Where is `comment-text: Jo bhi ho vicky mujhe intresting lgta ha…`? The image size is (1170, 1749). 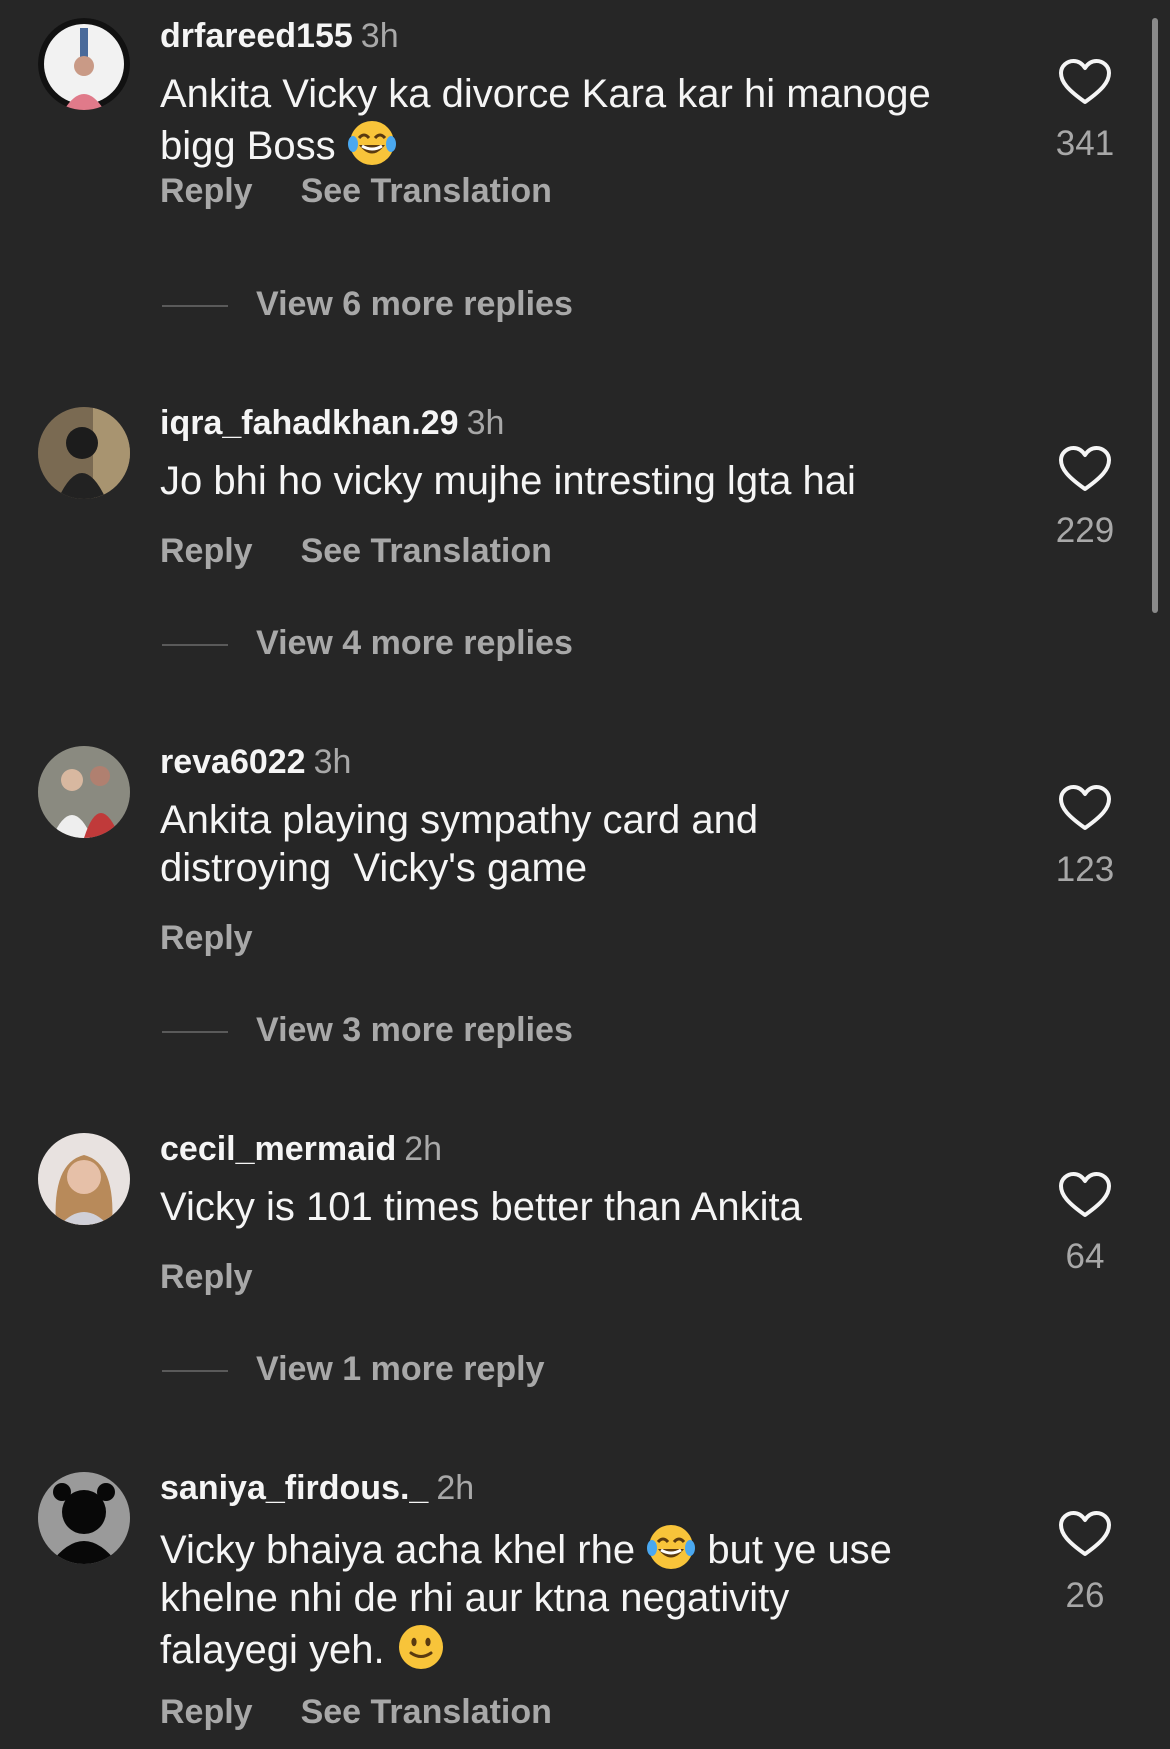 comment-text: Jo bhi ho vicky mujhe intresting lgta ha… is located at coordinates (508, 481).